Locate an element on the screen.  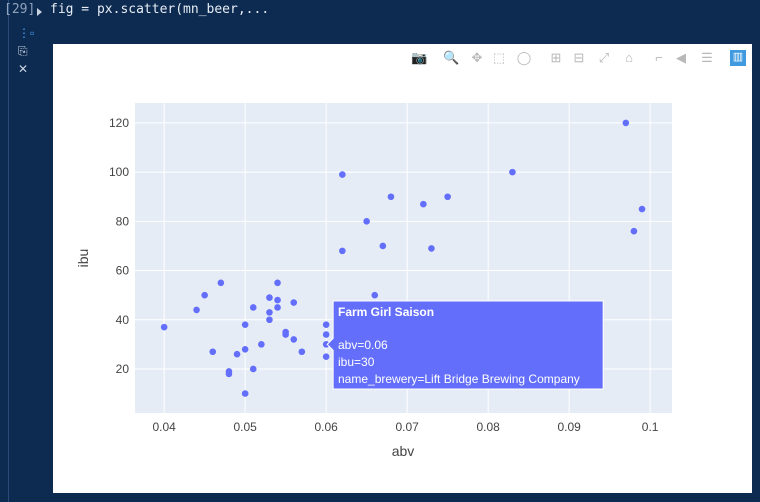
tooltip-abv: abv=0.06 is located at coordinates (363, 345).